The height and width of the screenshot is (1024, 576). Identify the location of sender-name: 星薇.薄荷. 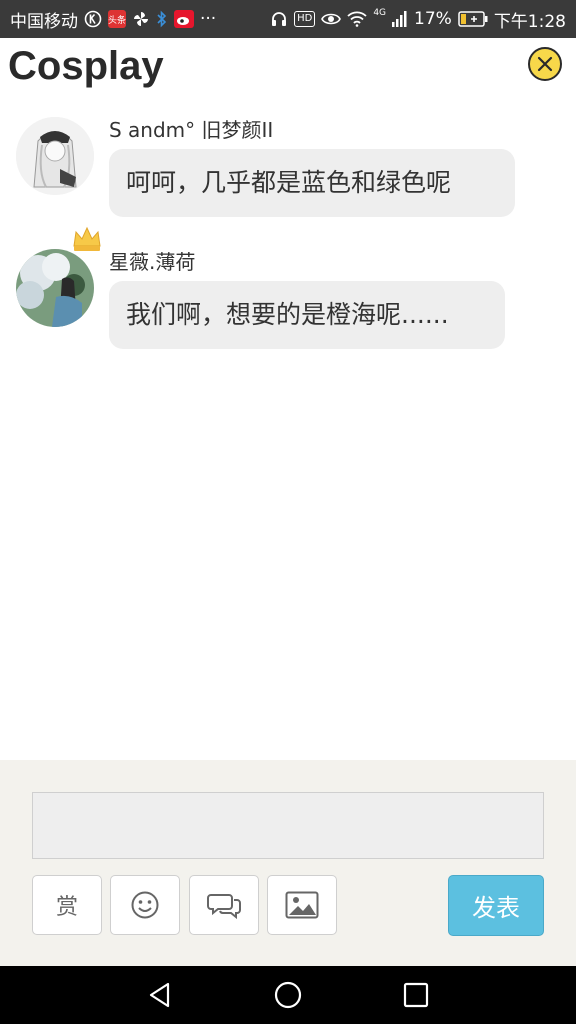
(152, 262).